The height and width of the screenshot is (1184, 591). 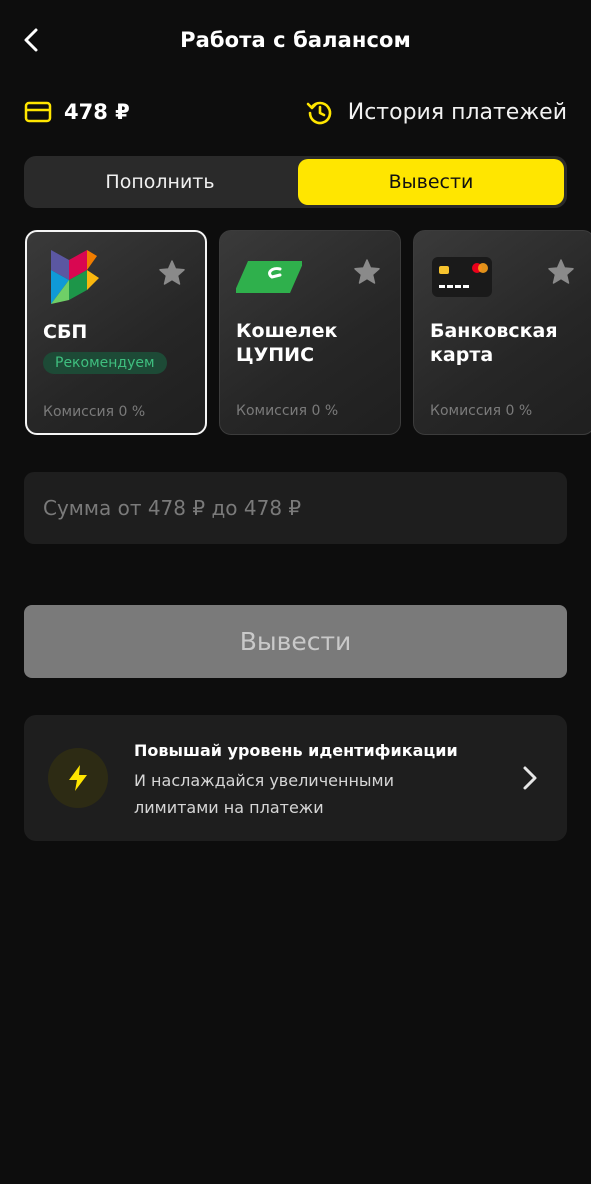 What do you see at coordinates (462, 277) in the screenshot?
I see `bank-card-icon` at bounding box center [462, 277].